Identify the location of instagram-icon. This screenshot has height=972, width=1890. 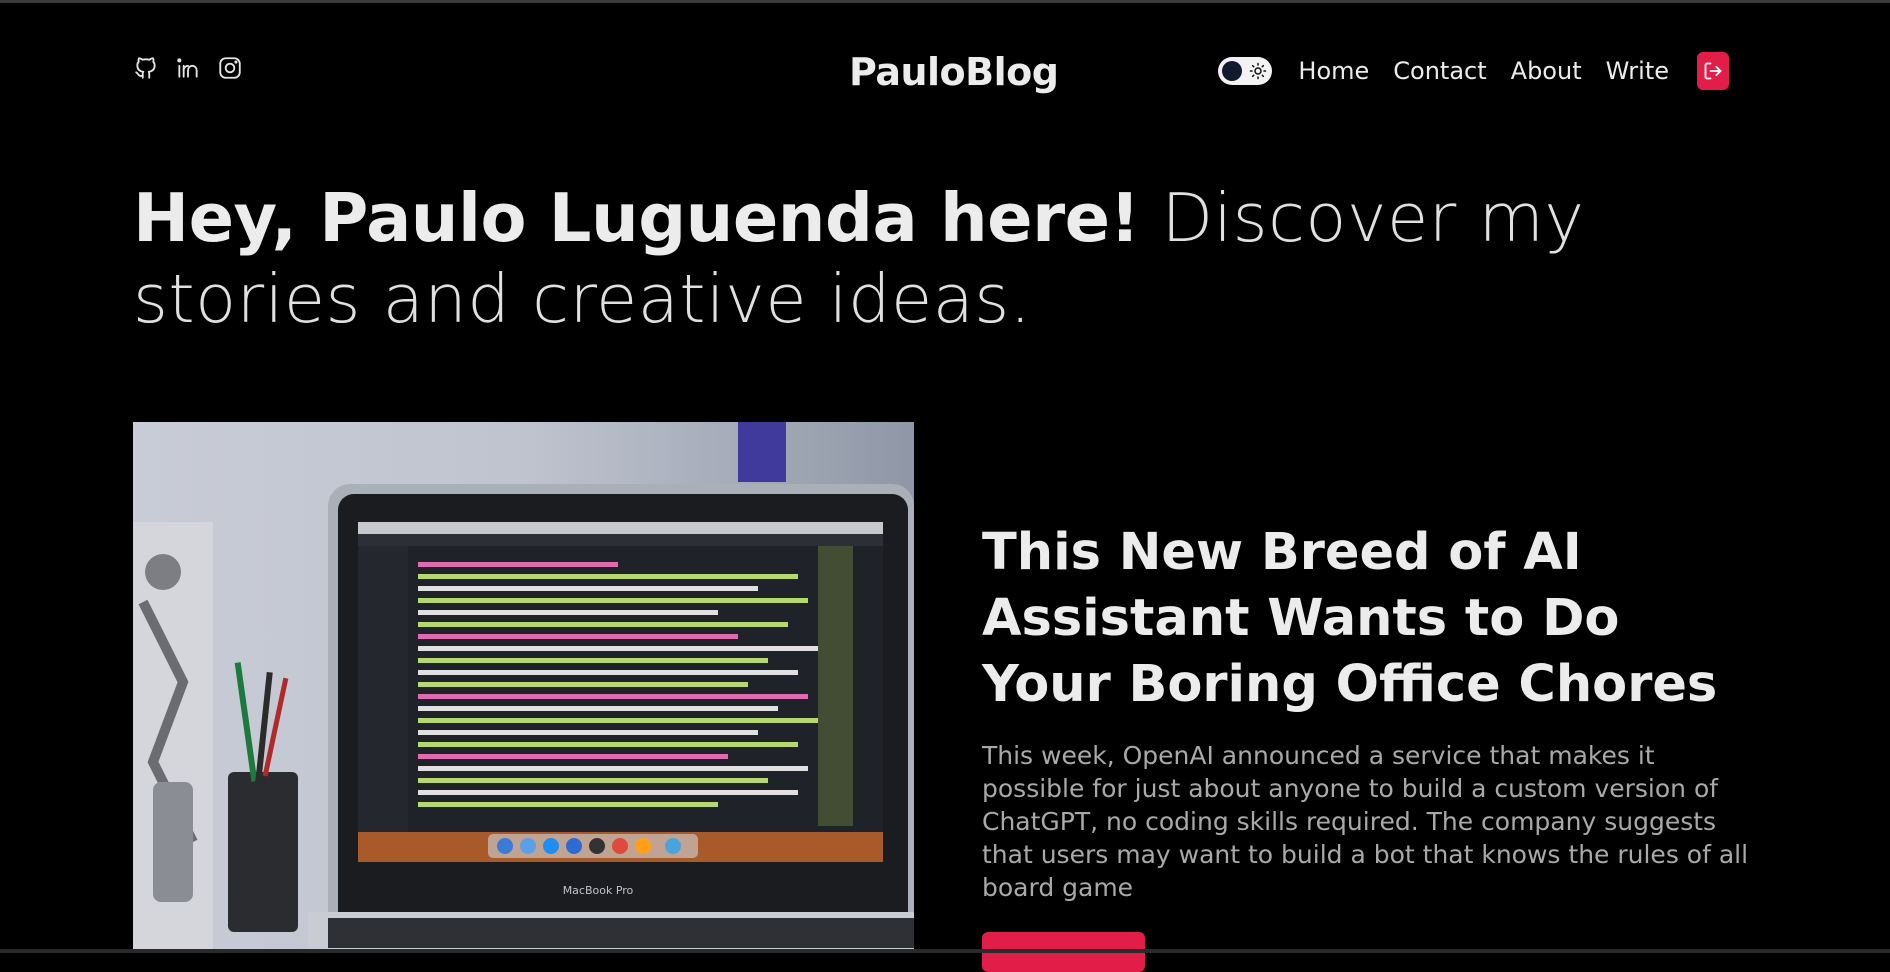
(230, 68).